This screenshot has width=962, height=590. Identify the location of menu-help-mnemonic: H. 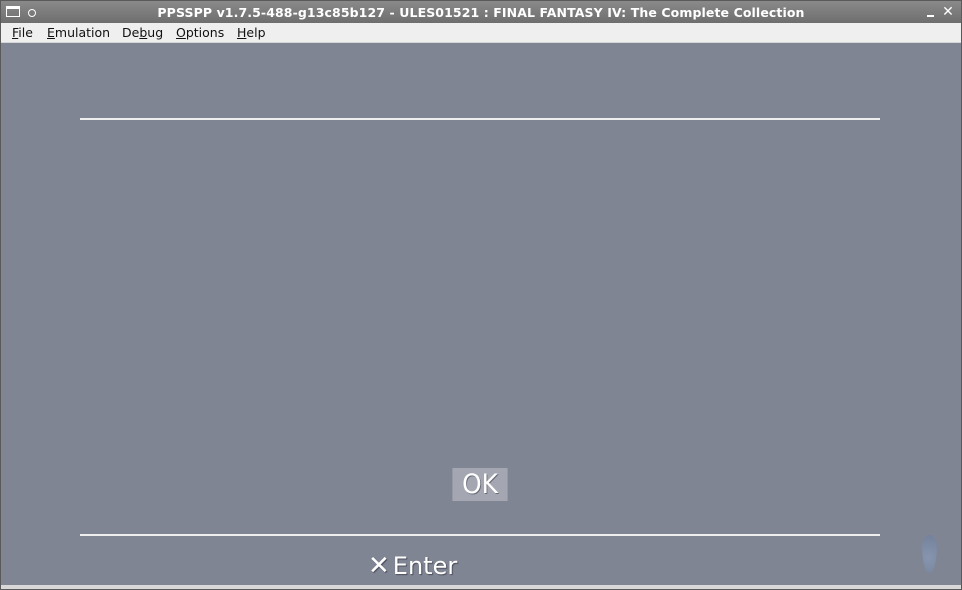
(242, 32).